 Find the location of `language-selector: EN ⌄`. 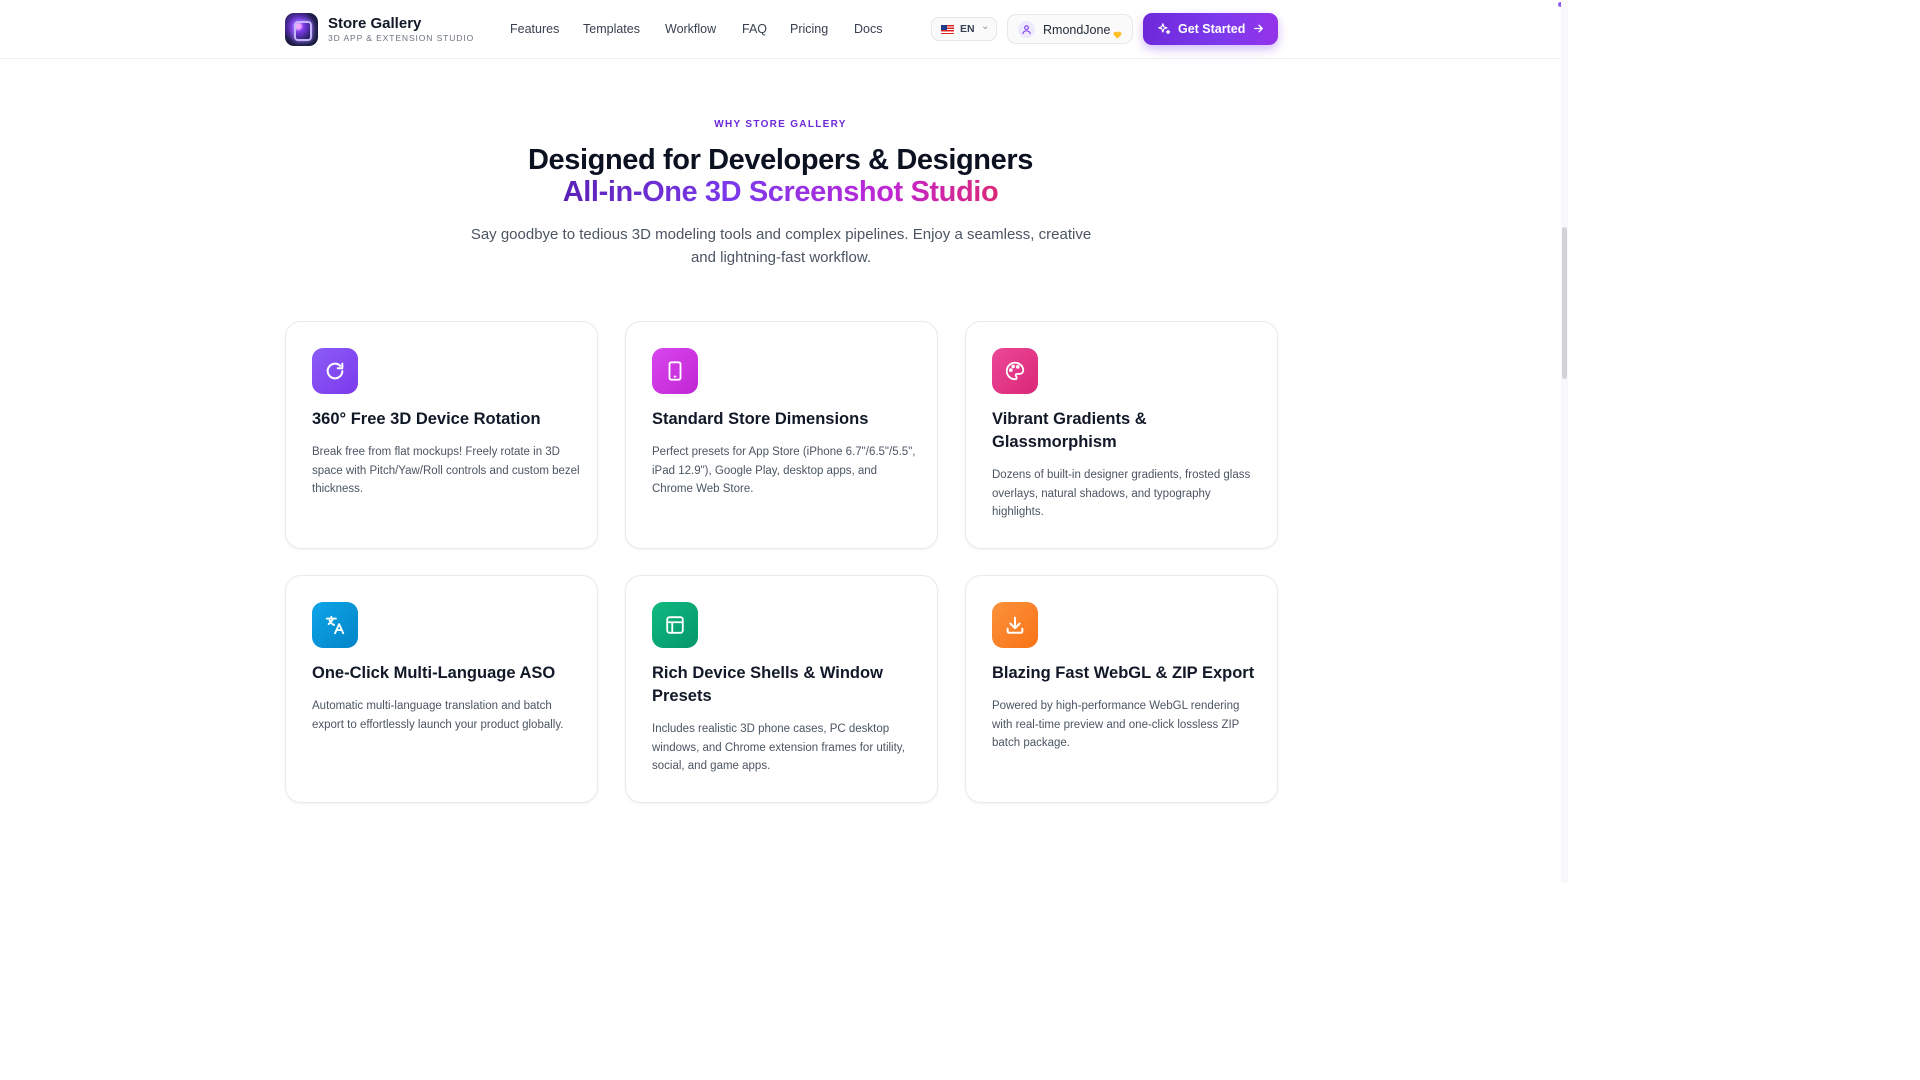

language-selector: EN ⌄ is located at coordinates (964, 29).